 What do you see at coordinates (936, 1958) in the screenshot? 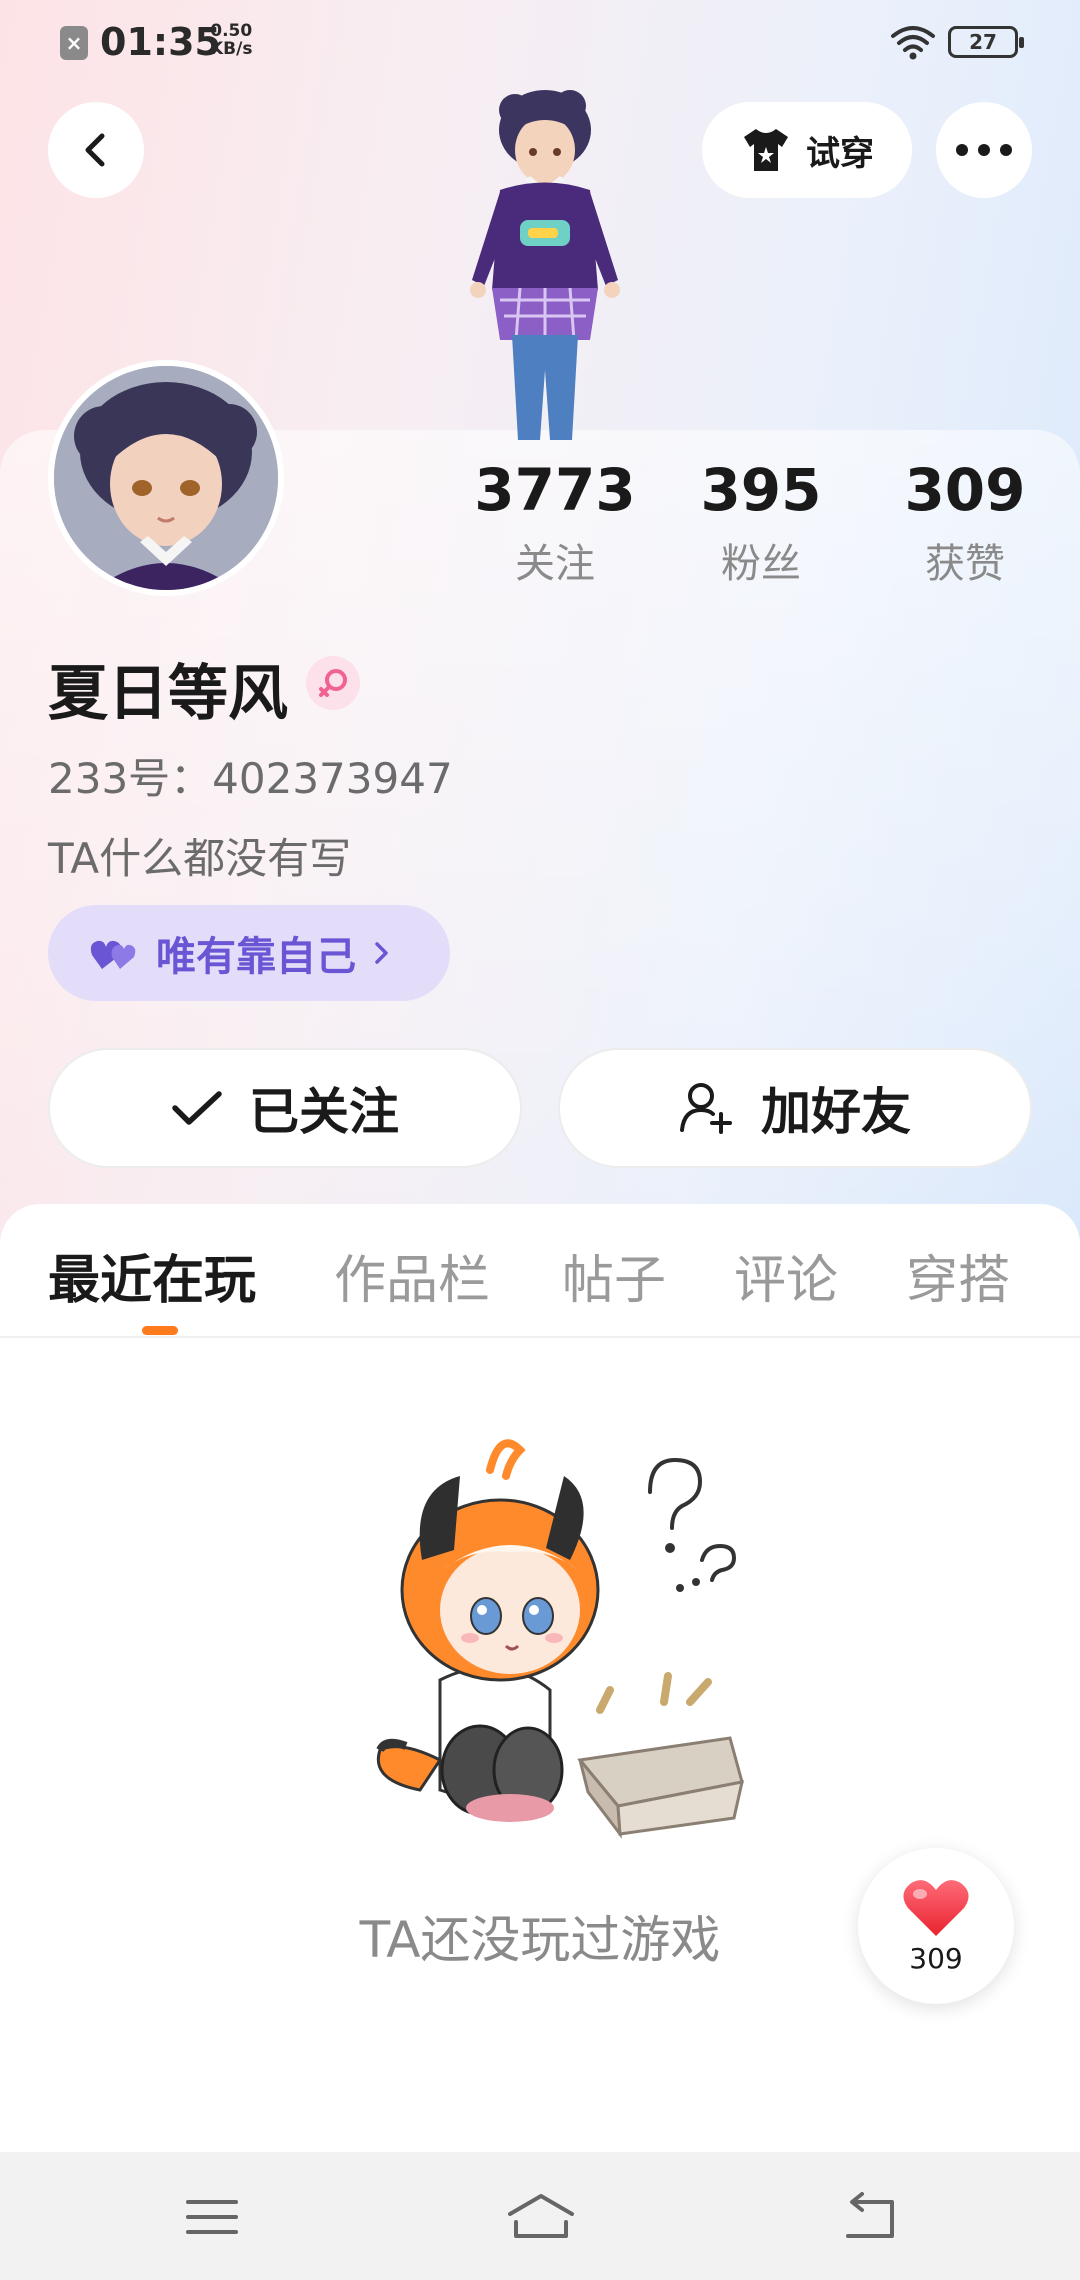
I see `like-count: 309` at bounding box center [936, 1958].